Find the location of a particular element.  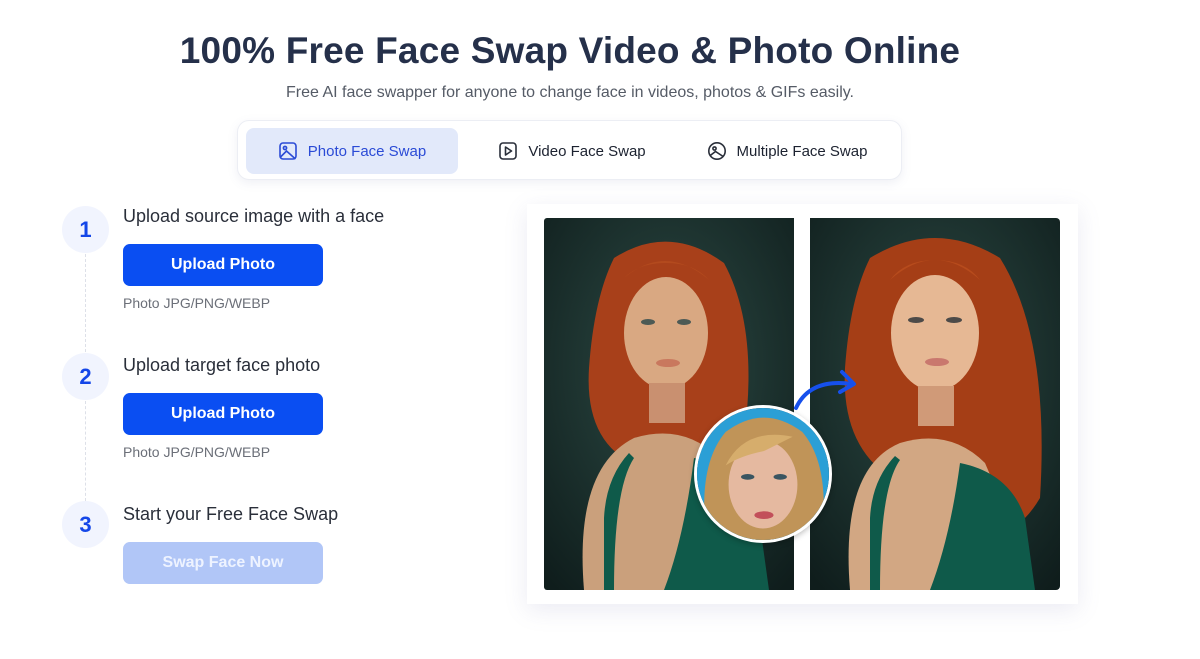

tab-video-face-swap: Video Face Swap is located at coordinates (572, 151).